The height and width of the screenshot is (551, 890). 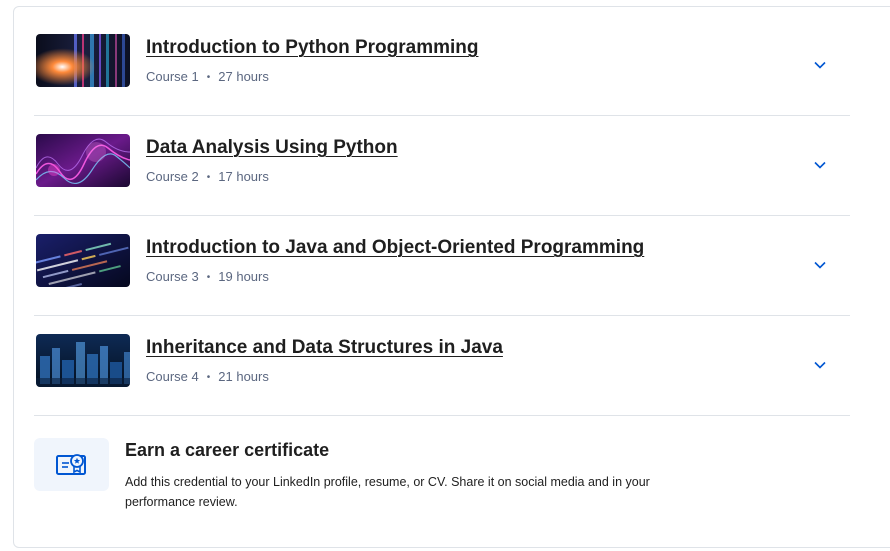 I want to click on course-duration: 21 hours, so click(x=243, y=376).